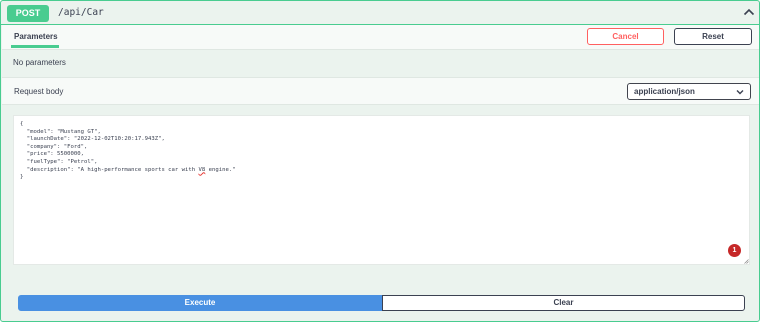 This screenshot has height=322, width=760. I want to click on code-line: "fuelType": "Petrol",, so click(59, 161).